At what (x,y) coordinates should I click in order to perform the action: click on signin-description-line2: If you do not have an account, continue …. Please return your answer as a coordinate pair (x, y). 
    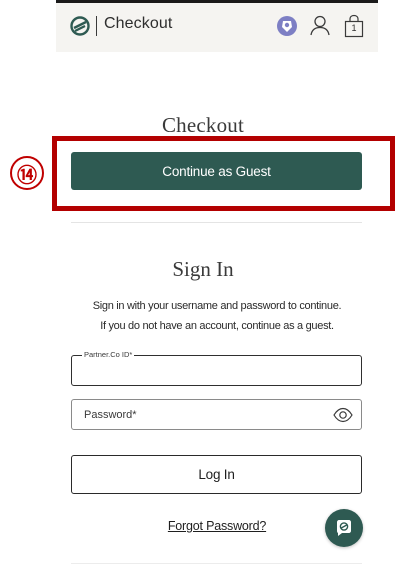
    Looking at the image, I should click on (217, 326).